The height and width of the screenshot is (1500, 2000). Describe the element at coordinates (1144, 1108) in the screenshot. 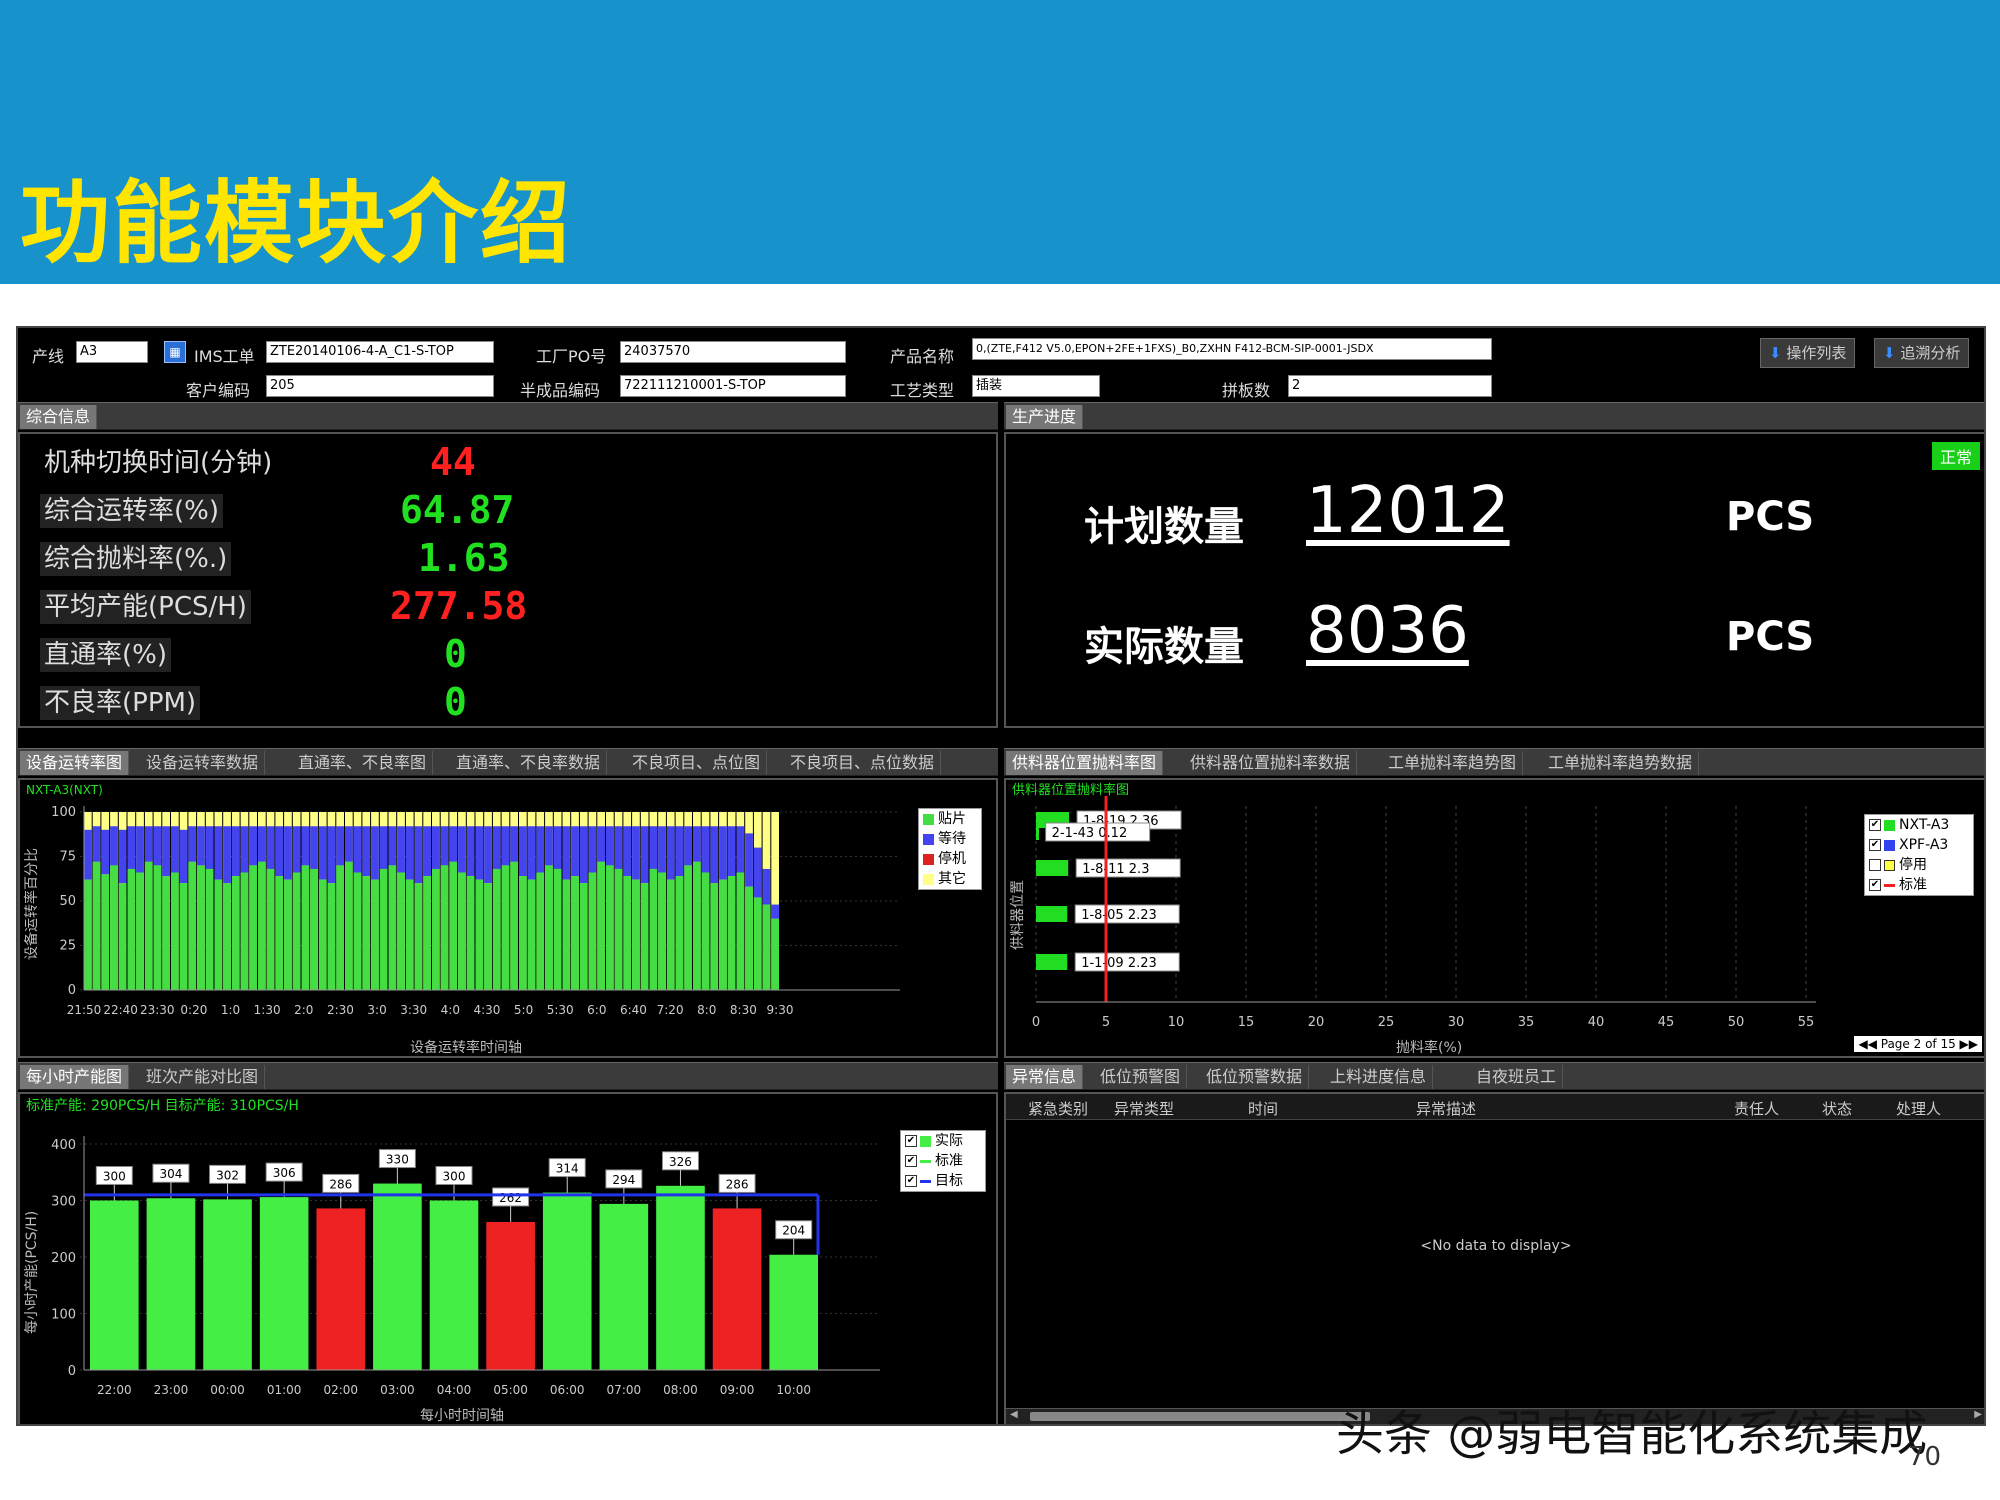

I see `column-header: 异常类型` at that location.